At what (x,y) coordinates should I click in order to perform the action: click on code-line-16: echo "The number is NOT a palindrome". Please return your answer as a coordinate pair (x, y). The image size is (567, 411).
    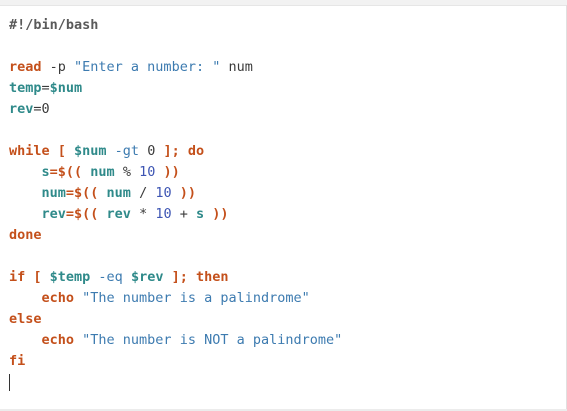
    Looking at the image, I should click on (285, 340).